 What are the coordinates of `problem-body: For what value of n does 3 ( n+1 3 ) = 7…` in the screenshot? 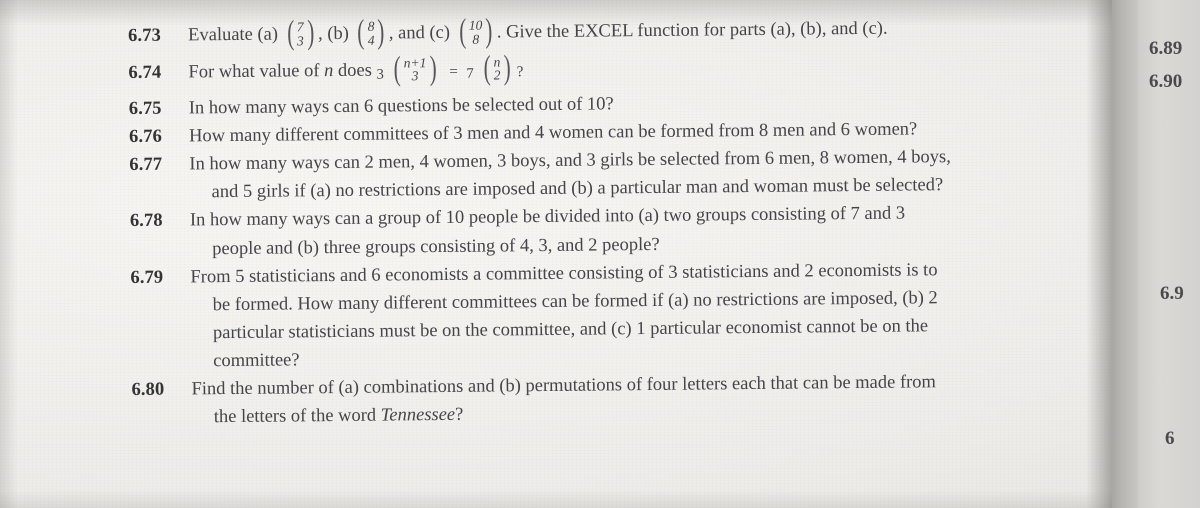 It's located at (648, 68).